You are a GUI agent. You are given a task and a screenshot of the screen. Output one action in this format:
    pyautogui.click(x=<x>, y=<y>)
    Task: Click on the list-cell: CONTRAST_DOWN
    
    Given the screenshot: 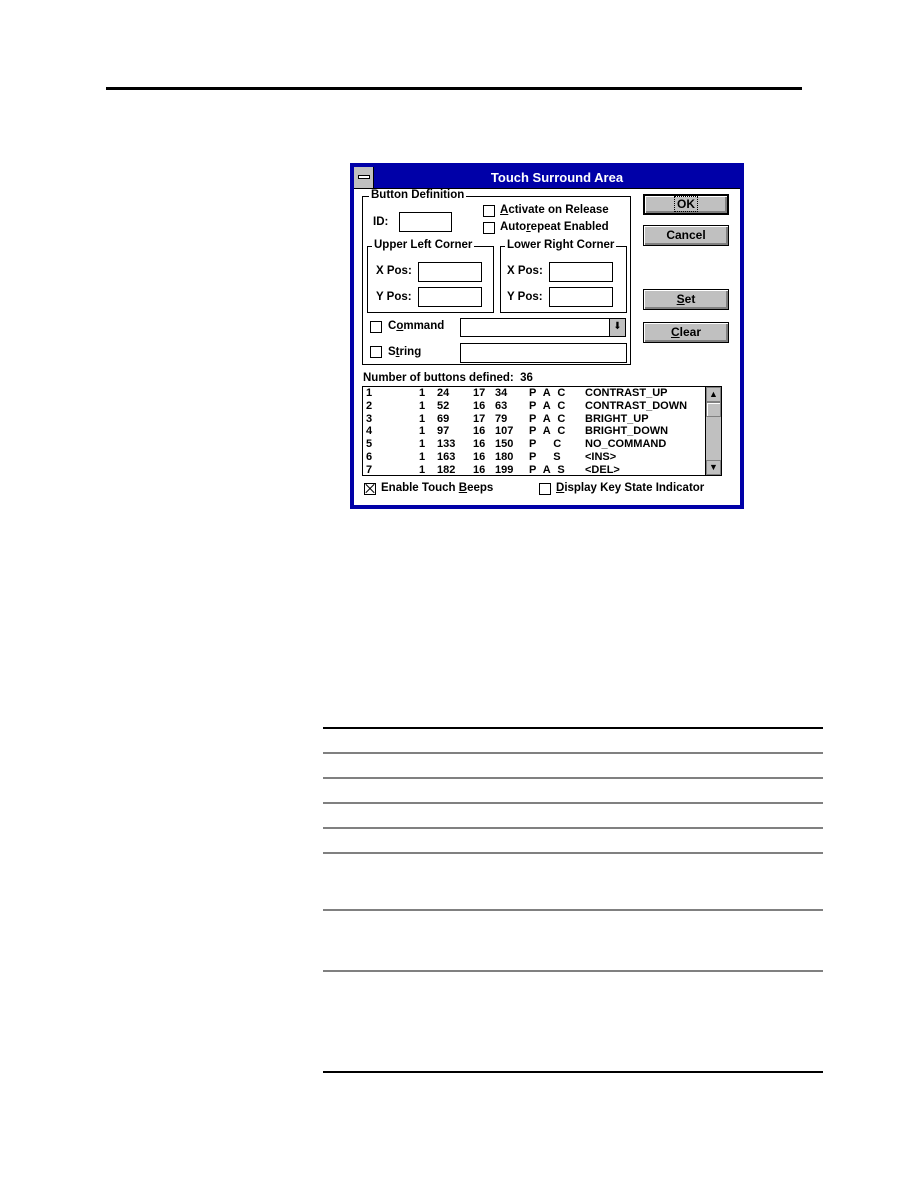 What is the action you would take?
    pyautogui.click(x=636, y=405)
    